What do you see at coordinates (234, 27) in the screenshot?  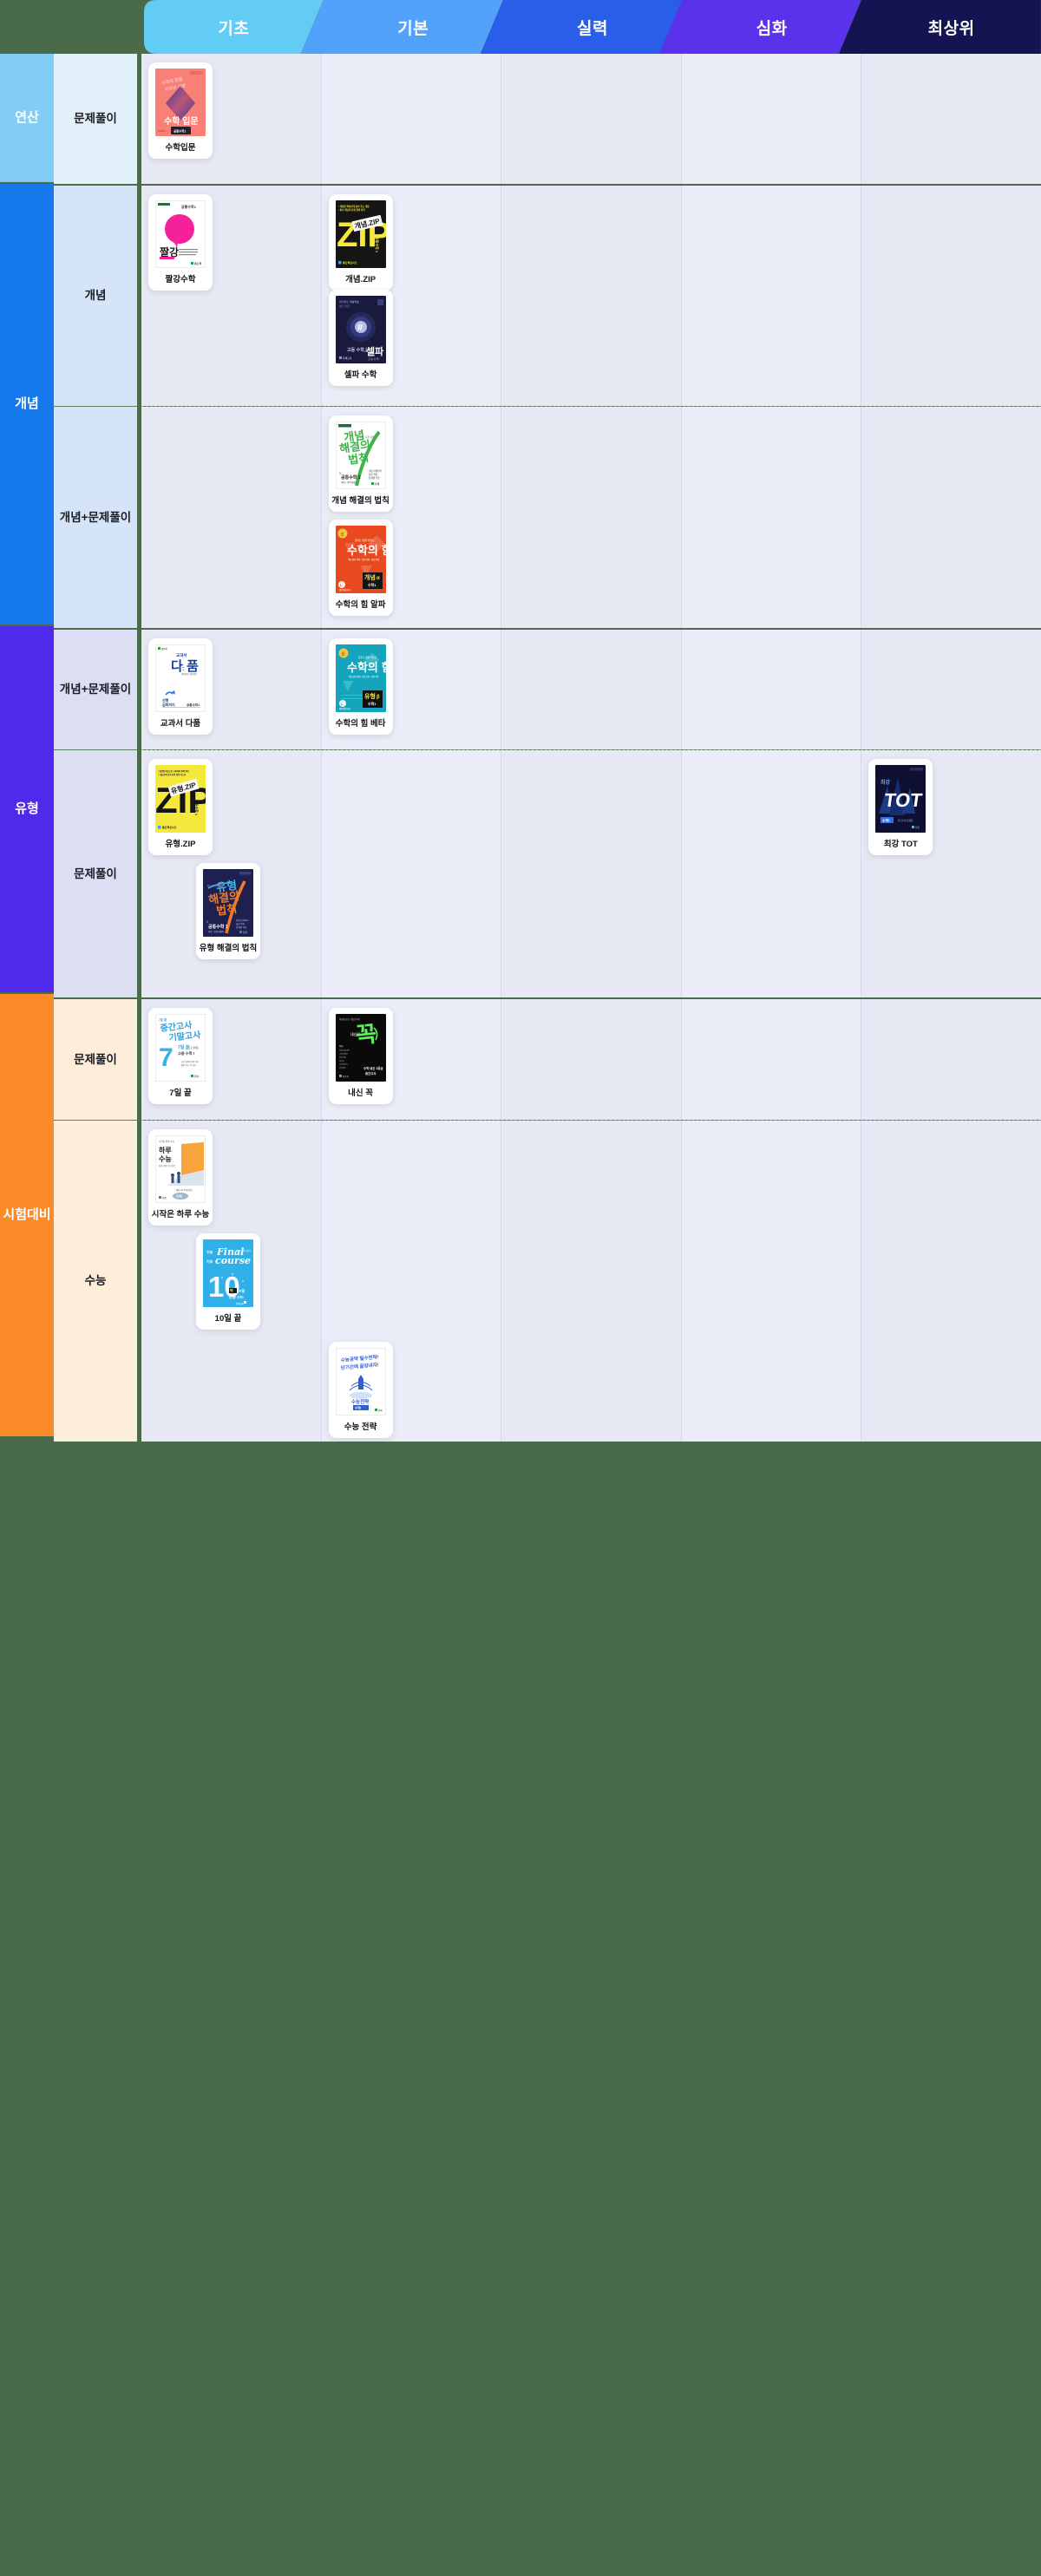 I see `level-tab-1: 기초` at bounding box center [234, 27].